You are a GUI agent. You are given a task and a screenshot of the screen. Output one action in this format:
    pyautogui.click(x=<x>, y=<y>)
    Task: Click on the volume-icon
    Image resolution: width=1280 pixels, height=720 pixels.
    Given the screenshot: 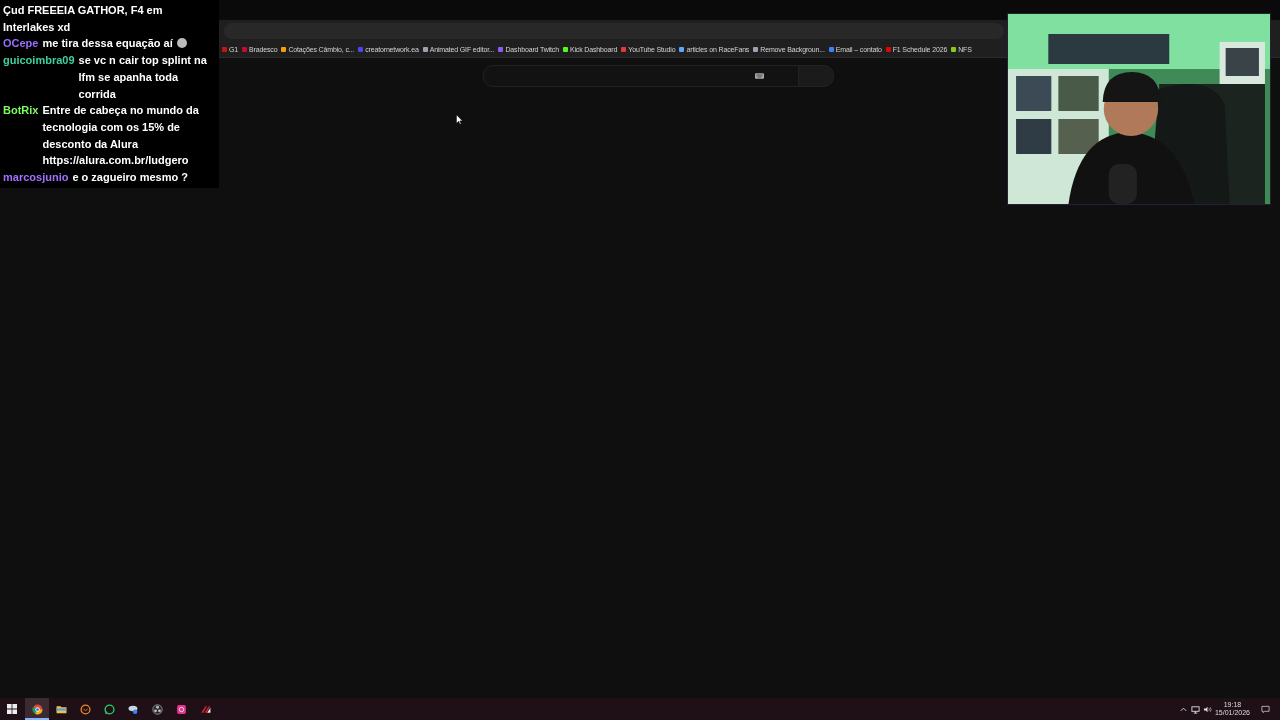 What is the action you would take?
    pyautogui.click(x=1207, y=709)
    